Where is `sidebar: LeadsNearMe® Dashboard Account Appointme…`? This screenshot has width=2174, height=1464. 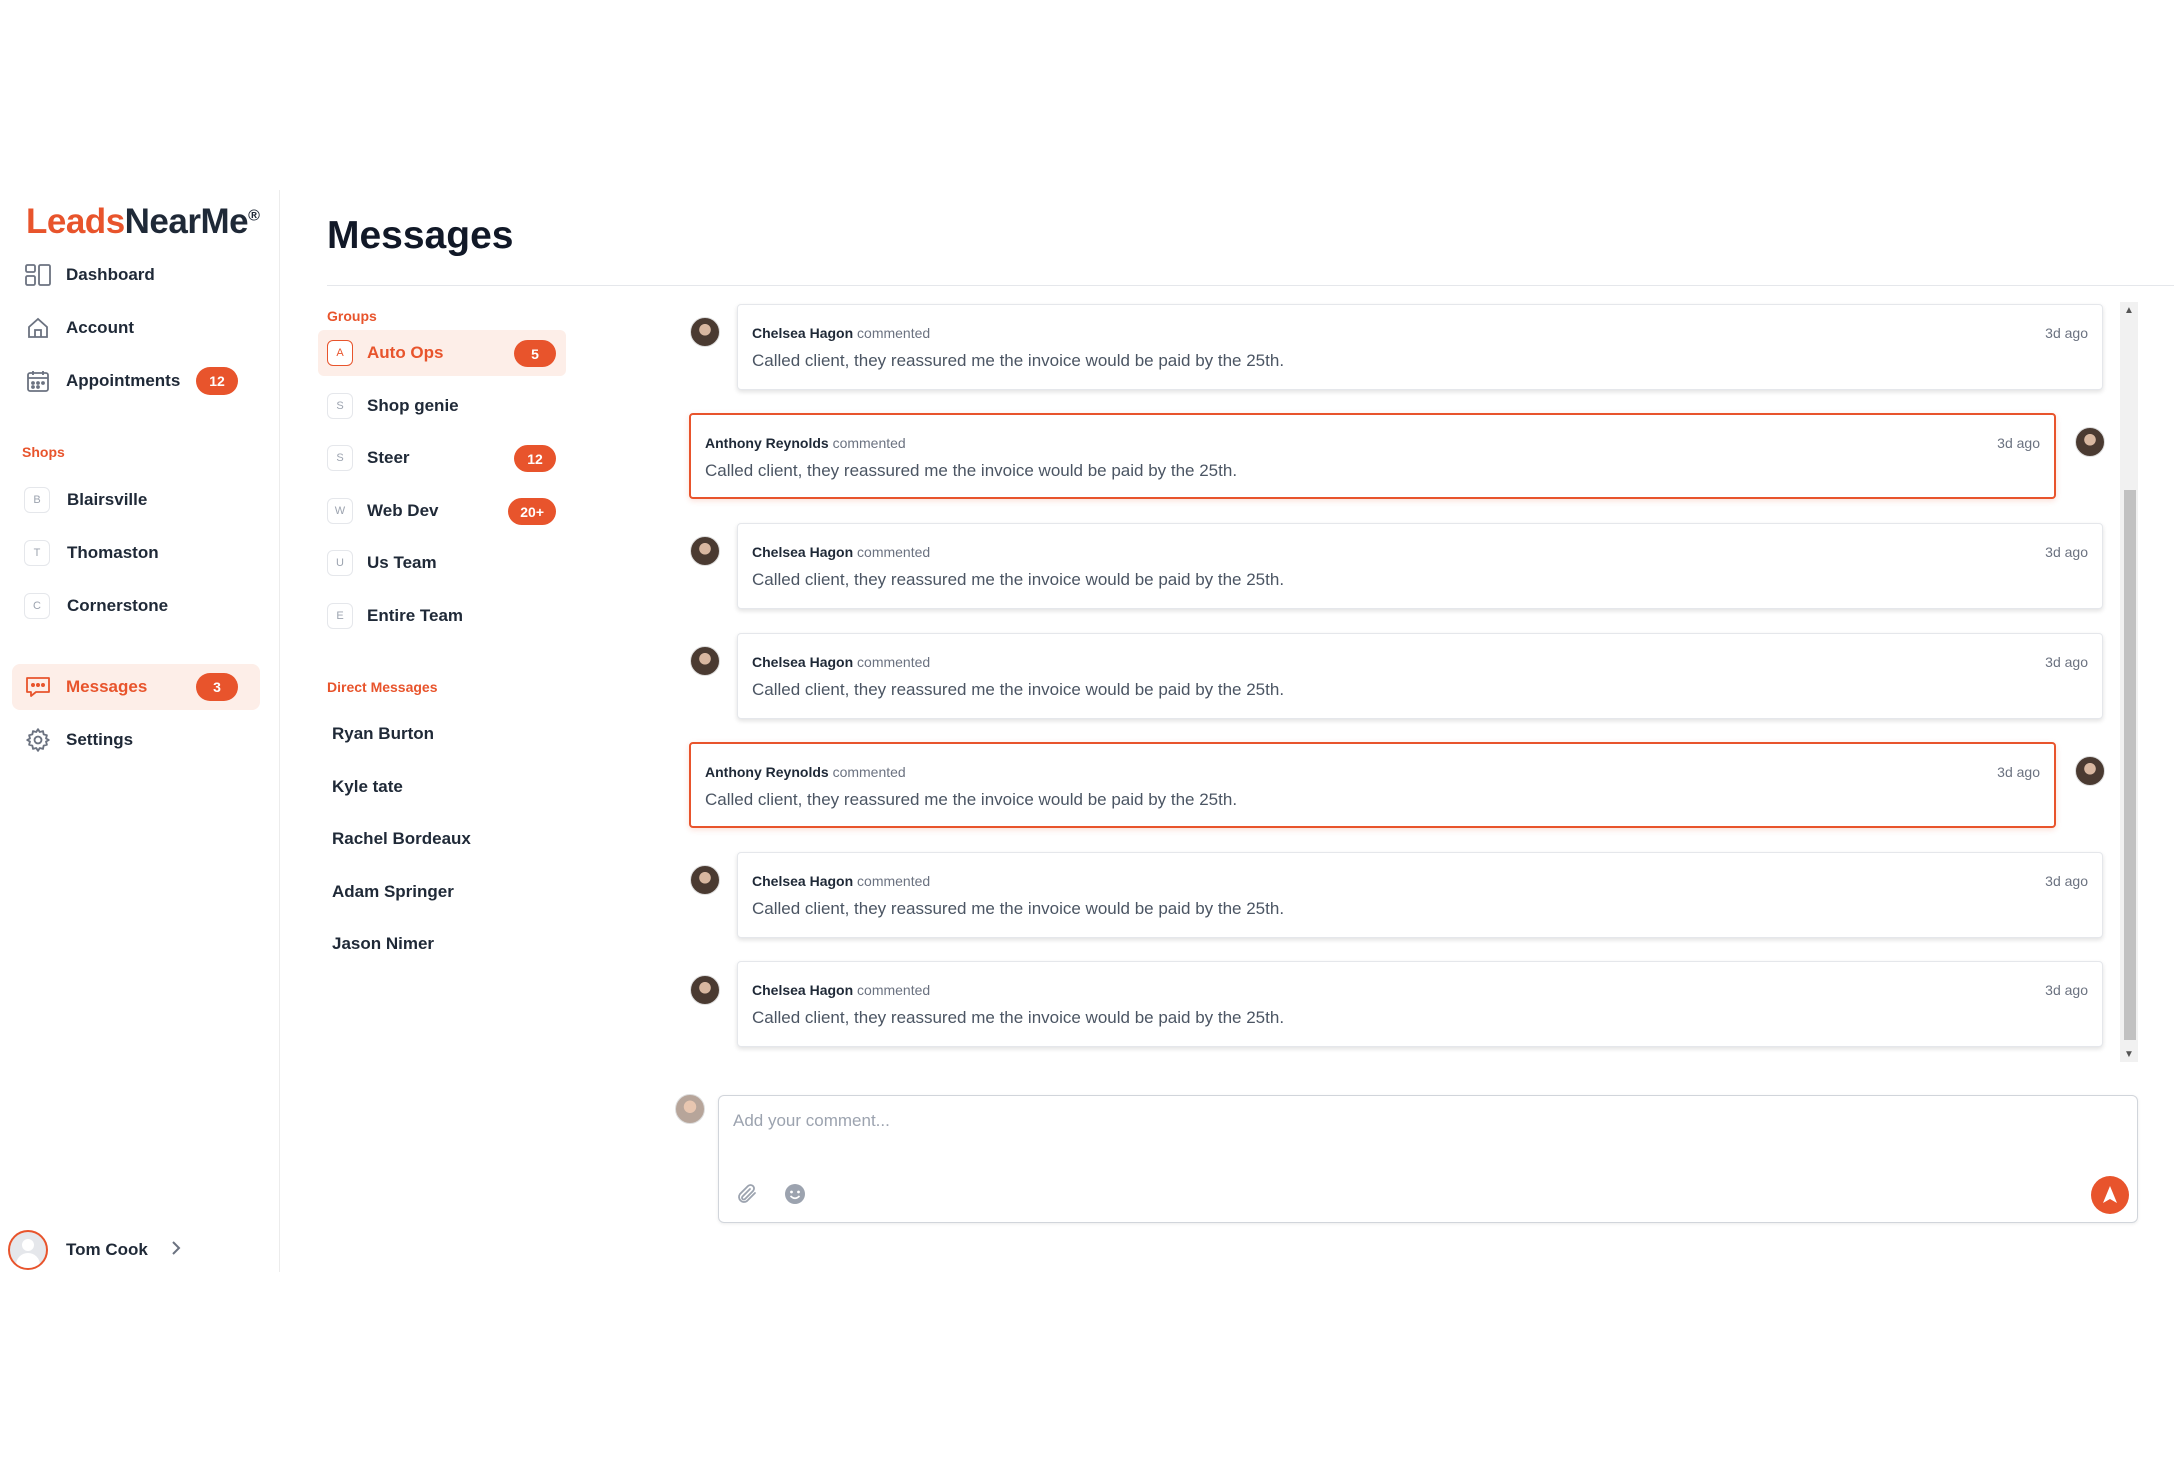 sidebar: LeadsNearMe® Dashboard Account Appointme… is located at coordinates (140, 731).